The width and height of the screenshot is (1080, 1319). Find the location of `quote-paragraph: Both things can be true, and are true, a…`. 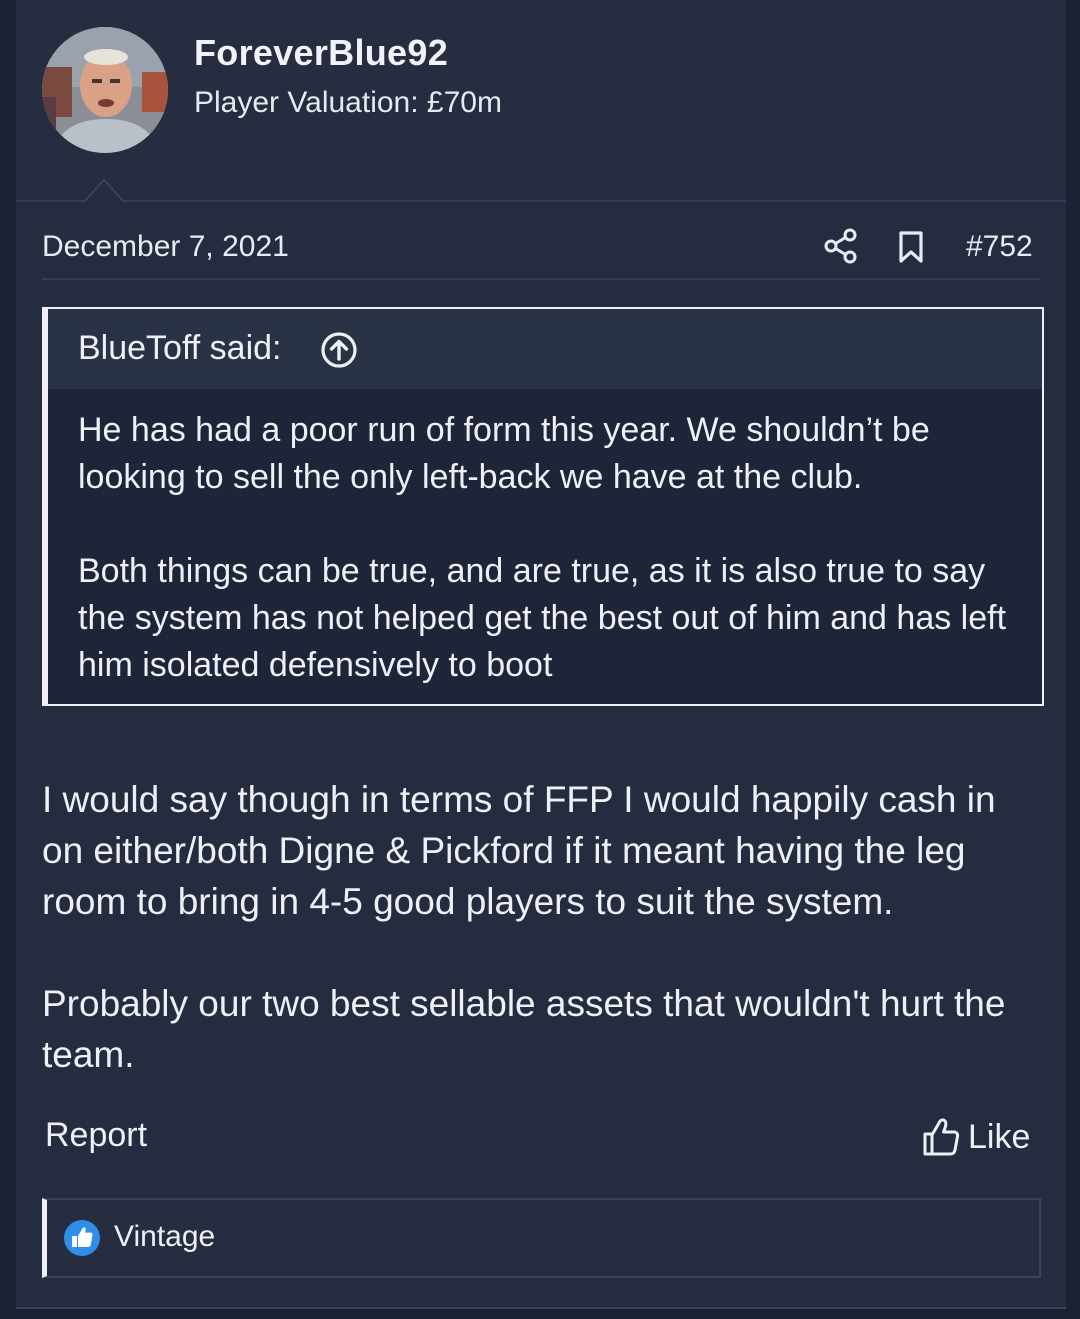

quote-paragraph: Both things can be true, and are true, a… is located at coordinates (542, 618).